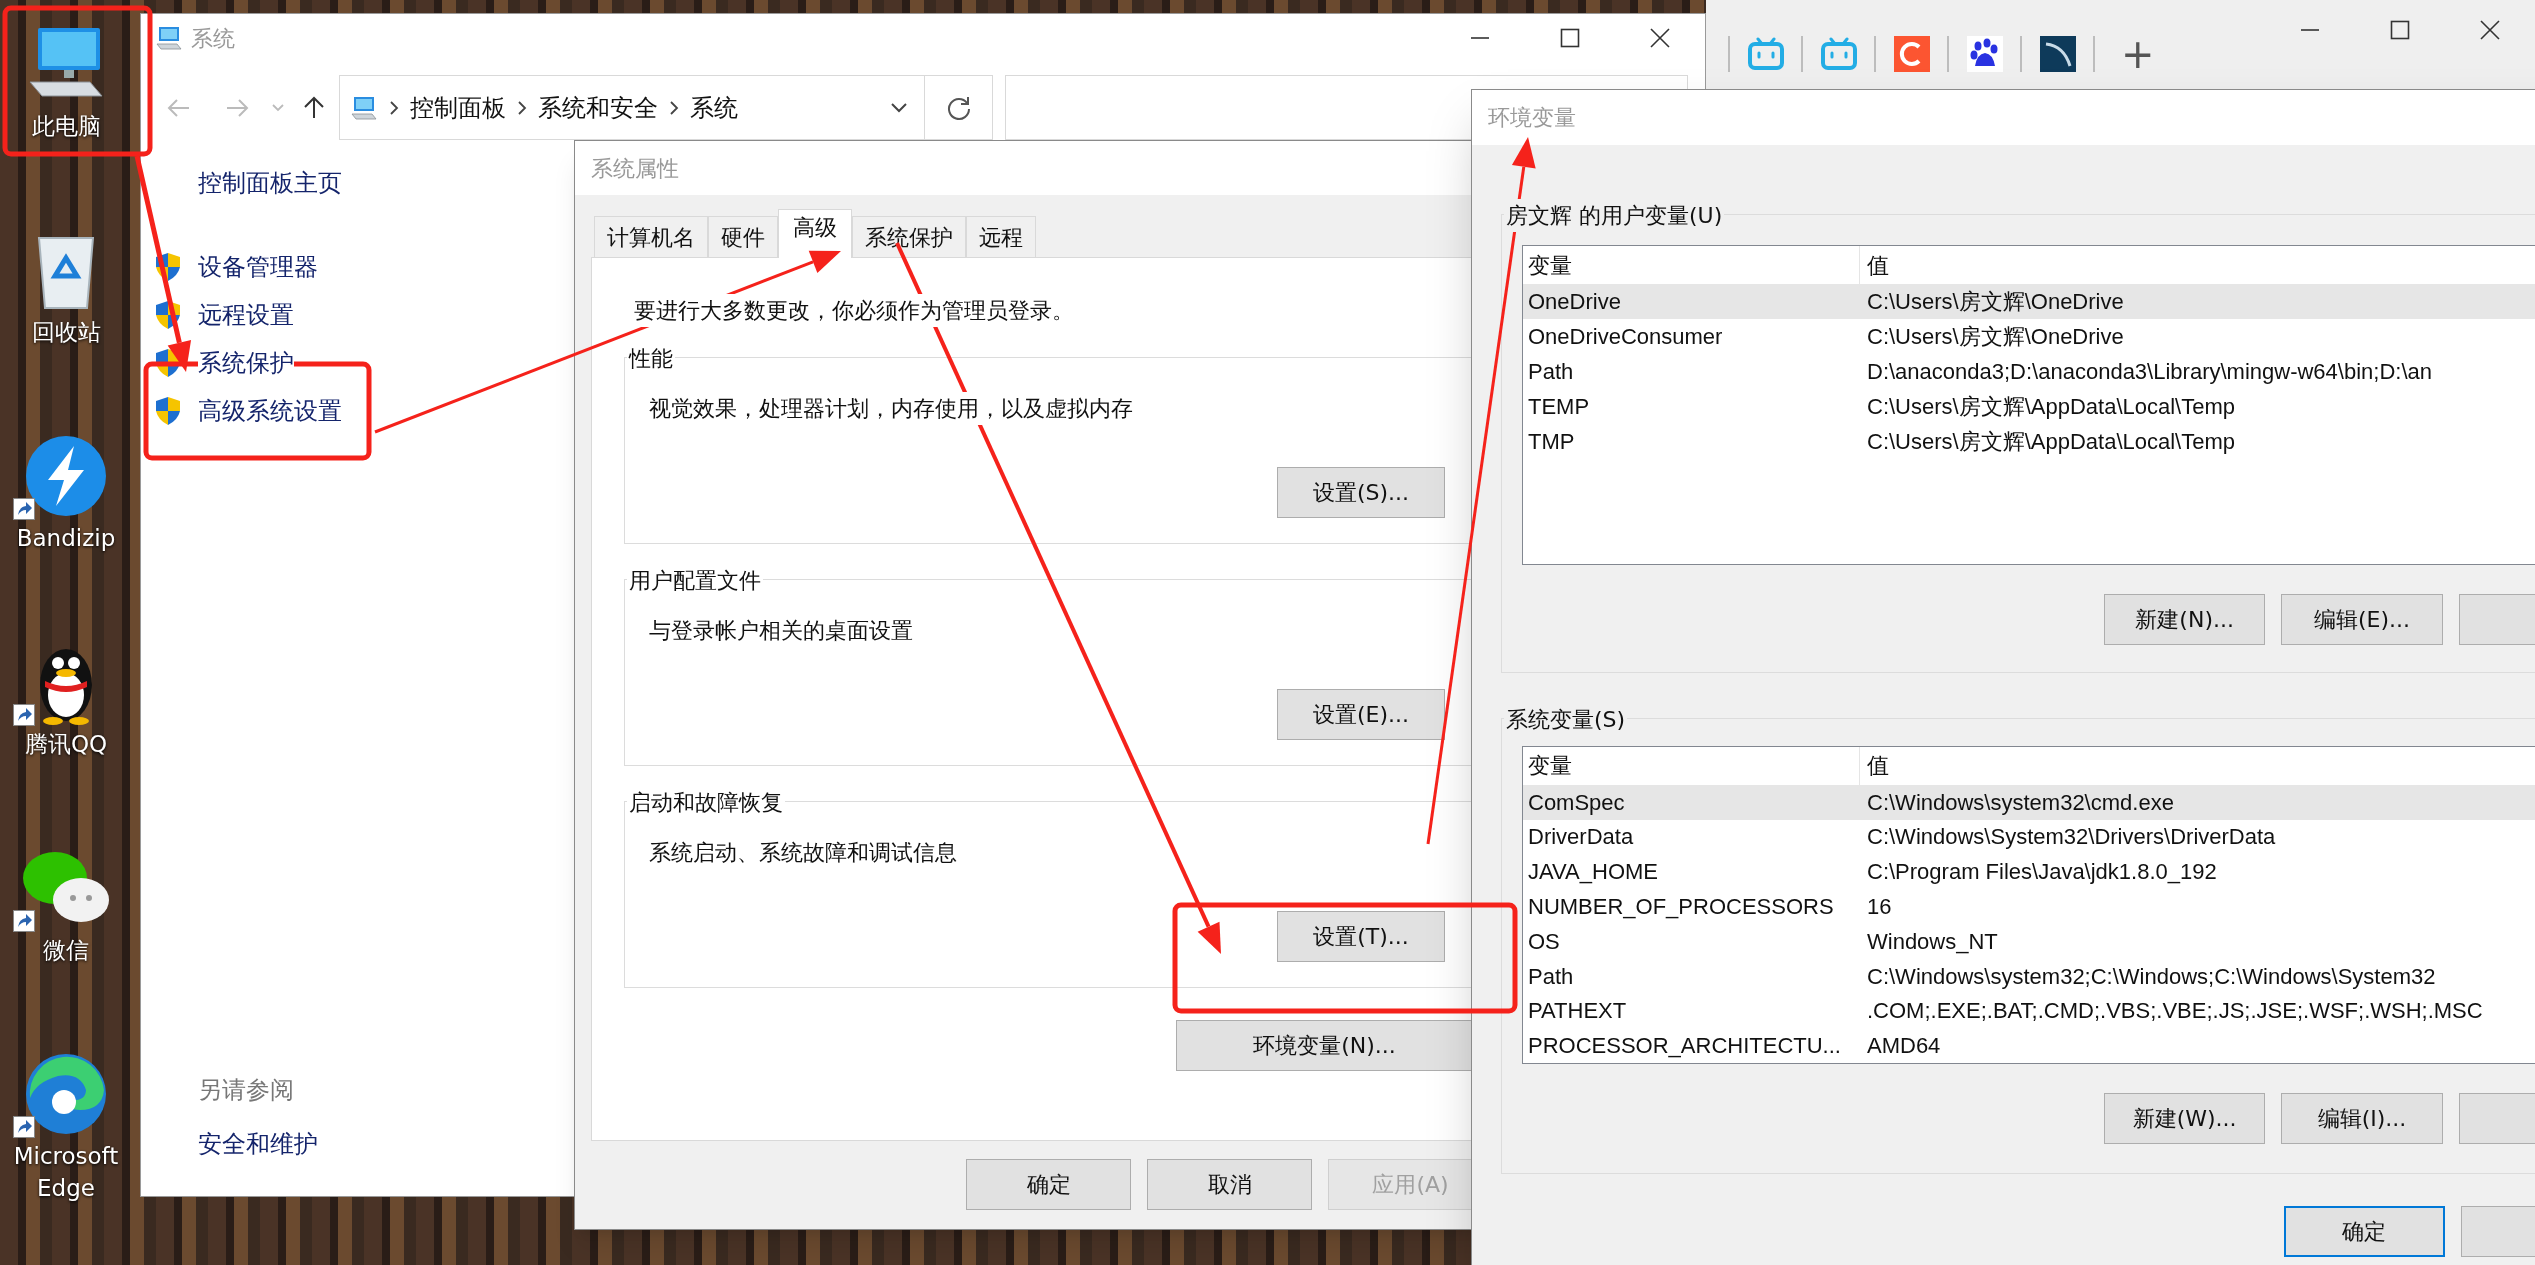 This screenshot has width=2535, height=1265. Describe the element at coordinates (66, 1172) in the screenshot. I see `desktop-icon-label: Microsoft Edge` at that location.